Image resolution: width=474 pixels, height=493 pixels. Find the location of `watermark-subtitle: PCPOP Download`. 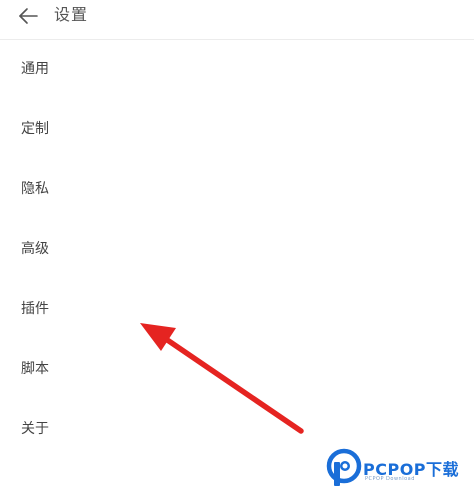

watermark-subtitle: PCPOP Download is located at coordinates (390, 479).